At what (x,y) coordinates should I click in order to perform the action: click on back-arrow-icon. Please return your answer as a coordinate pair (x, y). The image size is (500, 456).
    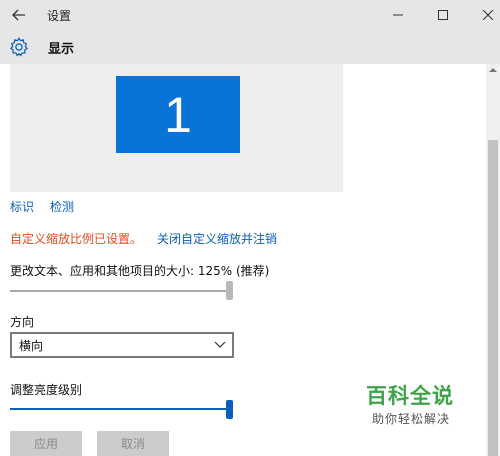
    Looking at the image, I should click on (18, 15).